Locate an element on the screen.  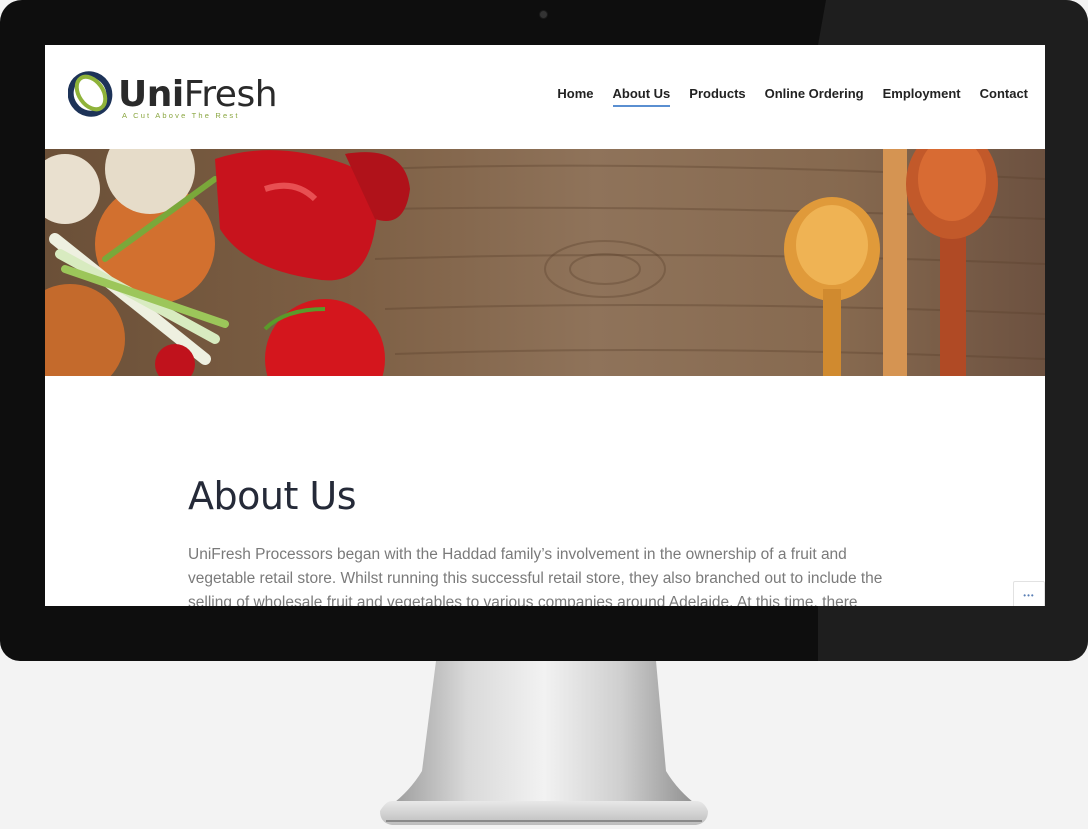
nav-item-contact: Contact is located at coordinates (1004, 96).